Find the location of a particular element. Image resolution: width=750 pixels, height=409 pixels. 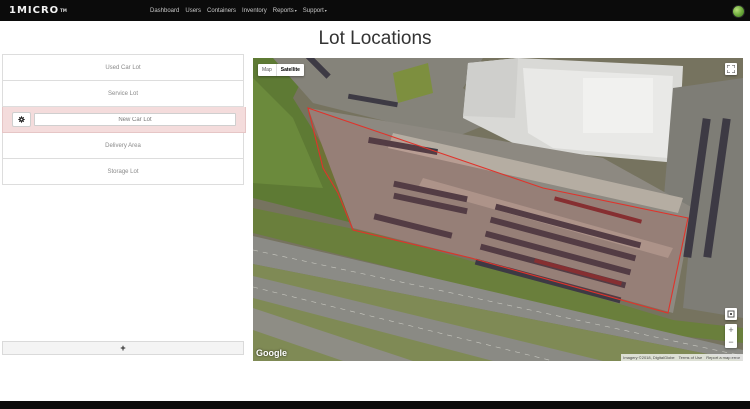

lot-item-label: Used Car Lot is located at coordinates (123, 67).